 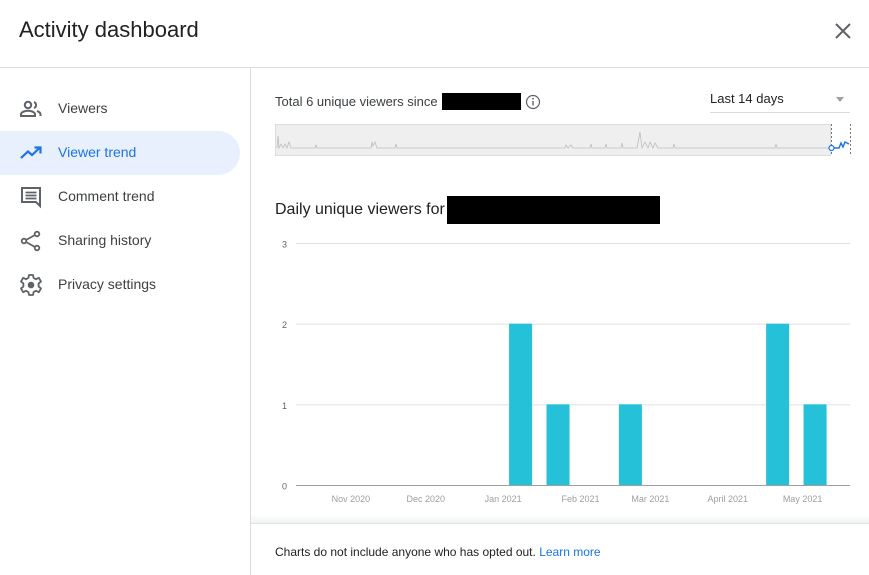 What do you see at coordinates (310, 101) in the screenshot?
I see `total-count: 6` at bounding box center [310, 101].